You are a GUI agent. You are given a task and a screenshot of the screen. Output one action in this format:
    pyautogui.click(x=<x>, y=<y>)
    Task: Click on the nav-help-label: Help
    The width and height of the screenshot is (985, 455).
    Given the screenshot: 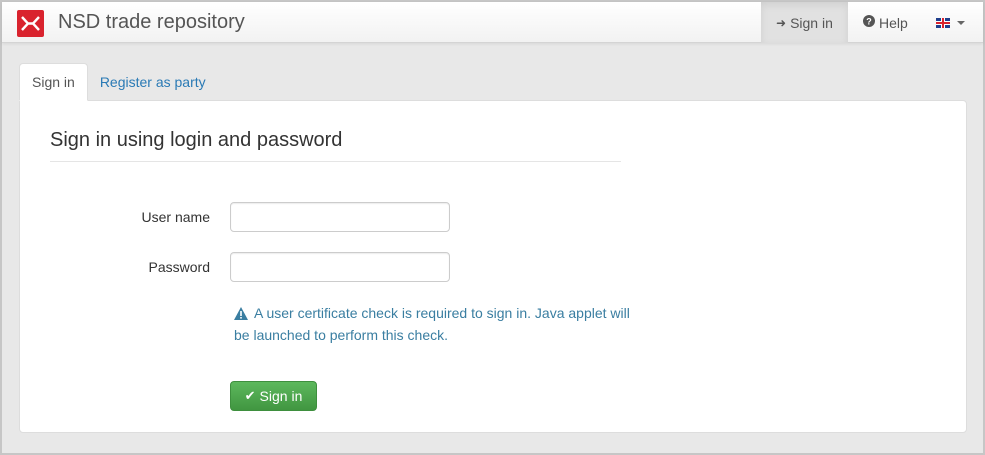 What is the action you would take?
    pyautogui.click(x=893, y=22)
    